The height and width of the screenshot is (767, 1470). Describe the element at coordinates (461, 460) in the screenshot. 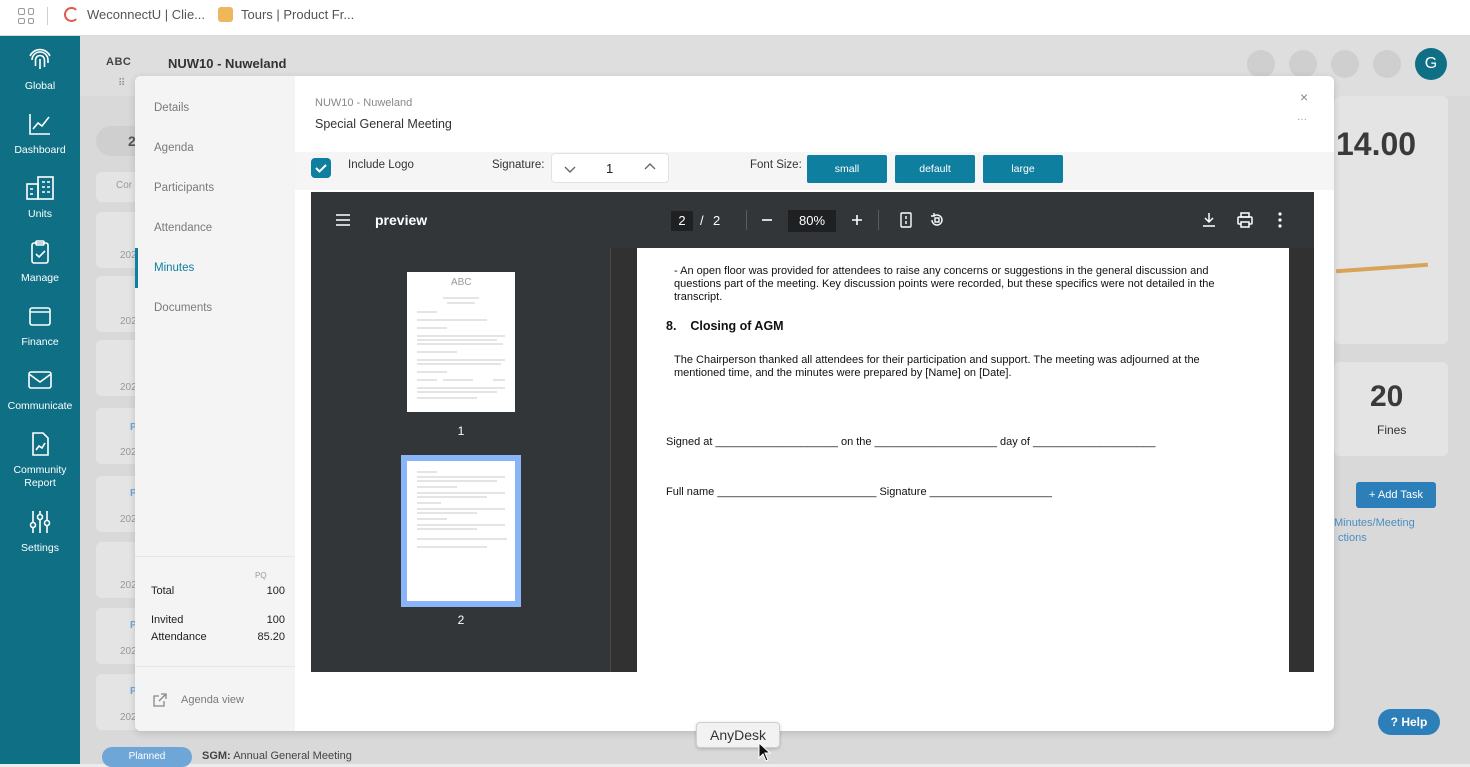

I see `thumbnail-panel: ABC 1 2` at that location.